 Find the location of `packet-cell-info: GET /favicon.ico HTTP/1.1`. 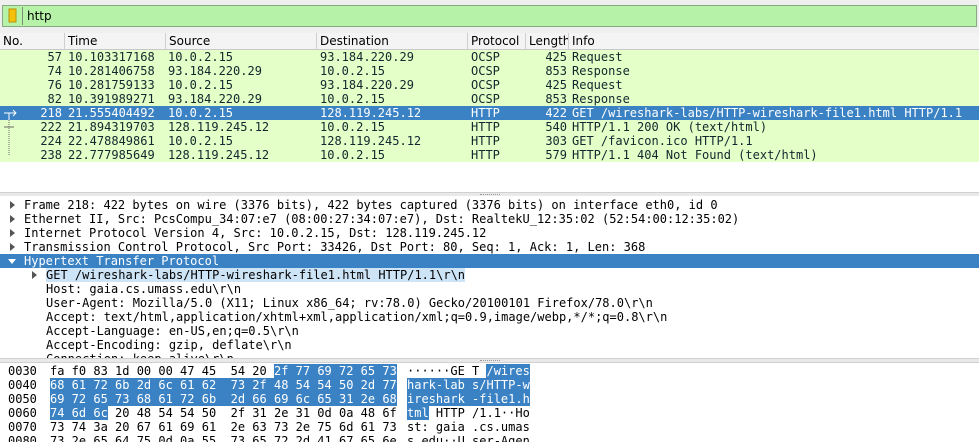

packet-cell-info: GET /favicon.ico HTTP/1.1 is located at coordinates (662, 141).